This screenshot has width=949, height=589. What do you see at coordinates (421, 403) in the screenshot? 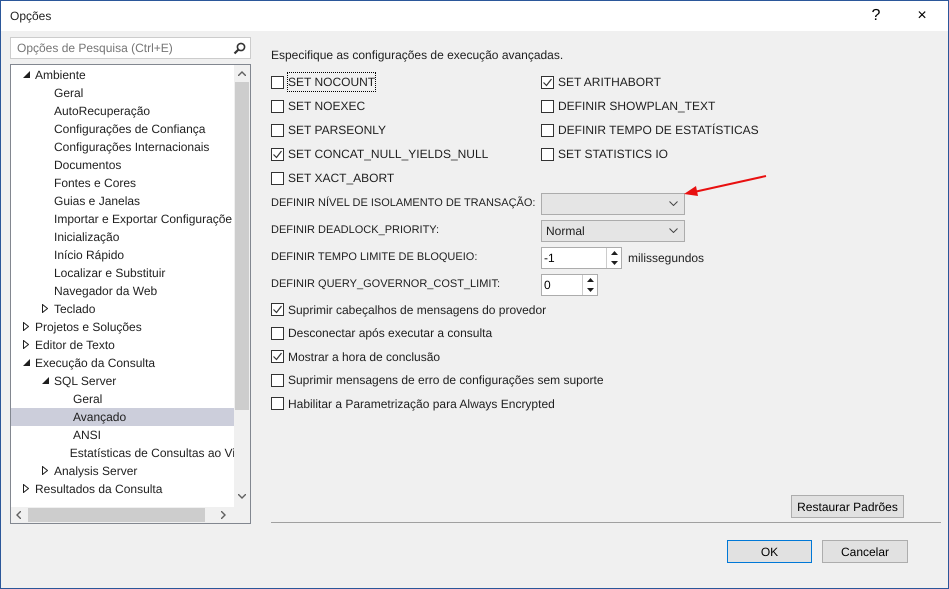
I see `checkbox-label: Habilitar a Parametrização para Always Encrypted` at bounding box center [421, 403].